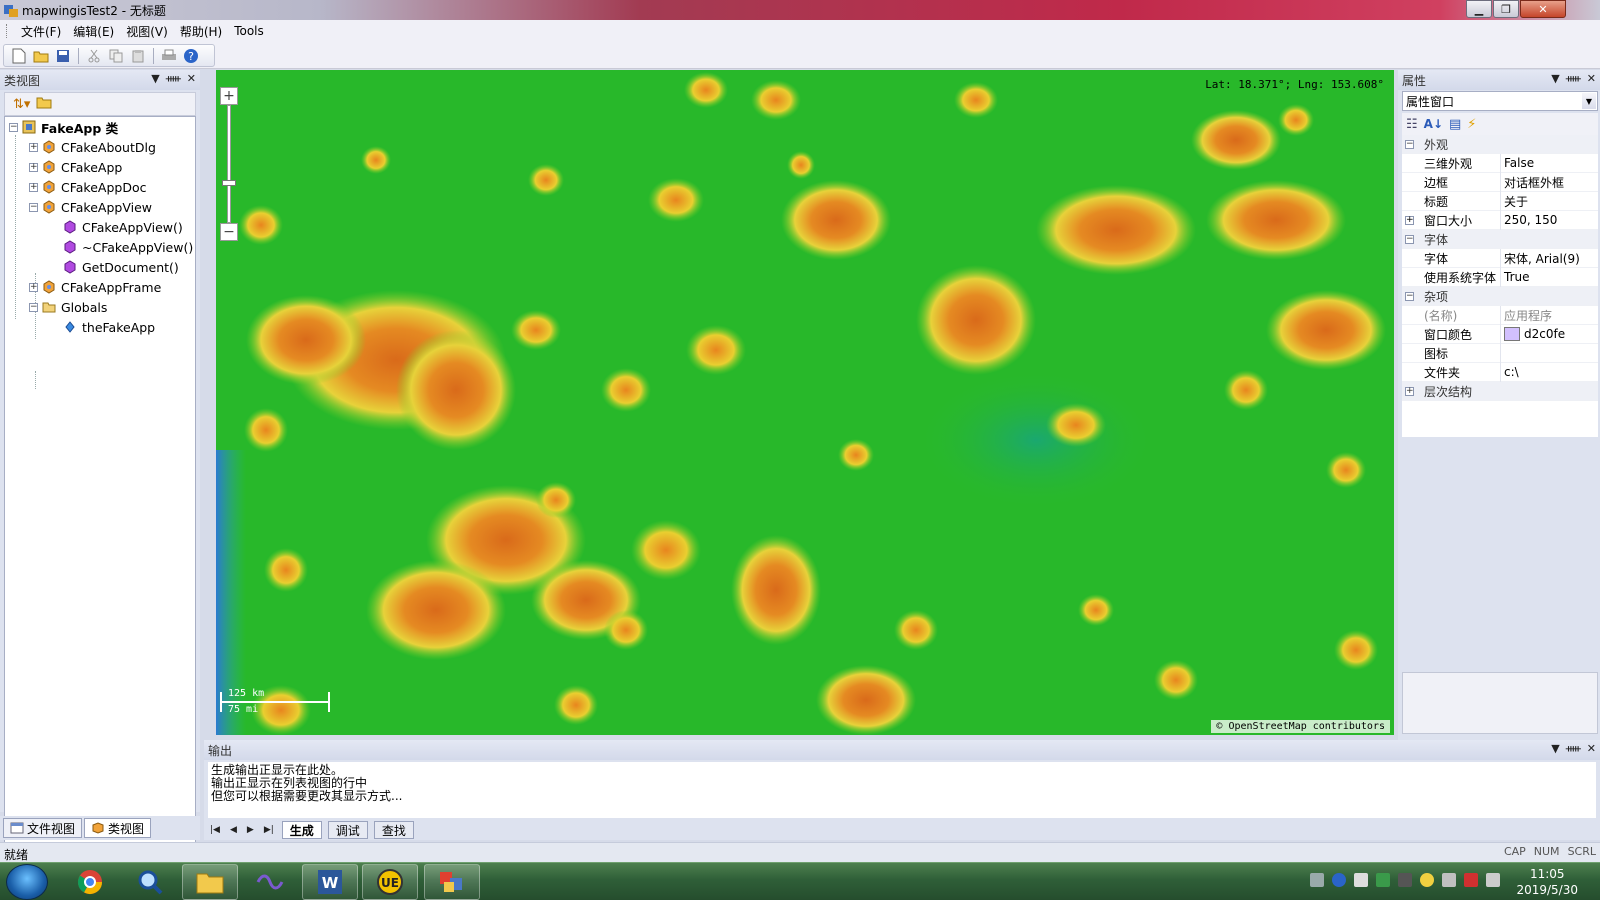  What do you see at coordinates (116, 56) in the screenshot?
I see `copy-icon` at bounding box center [116, 56].